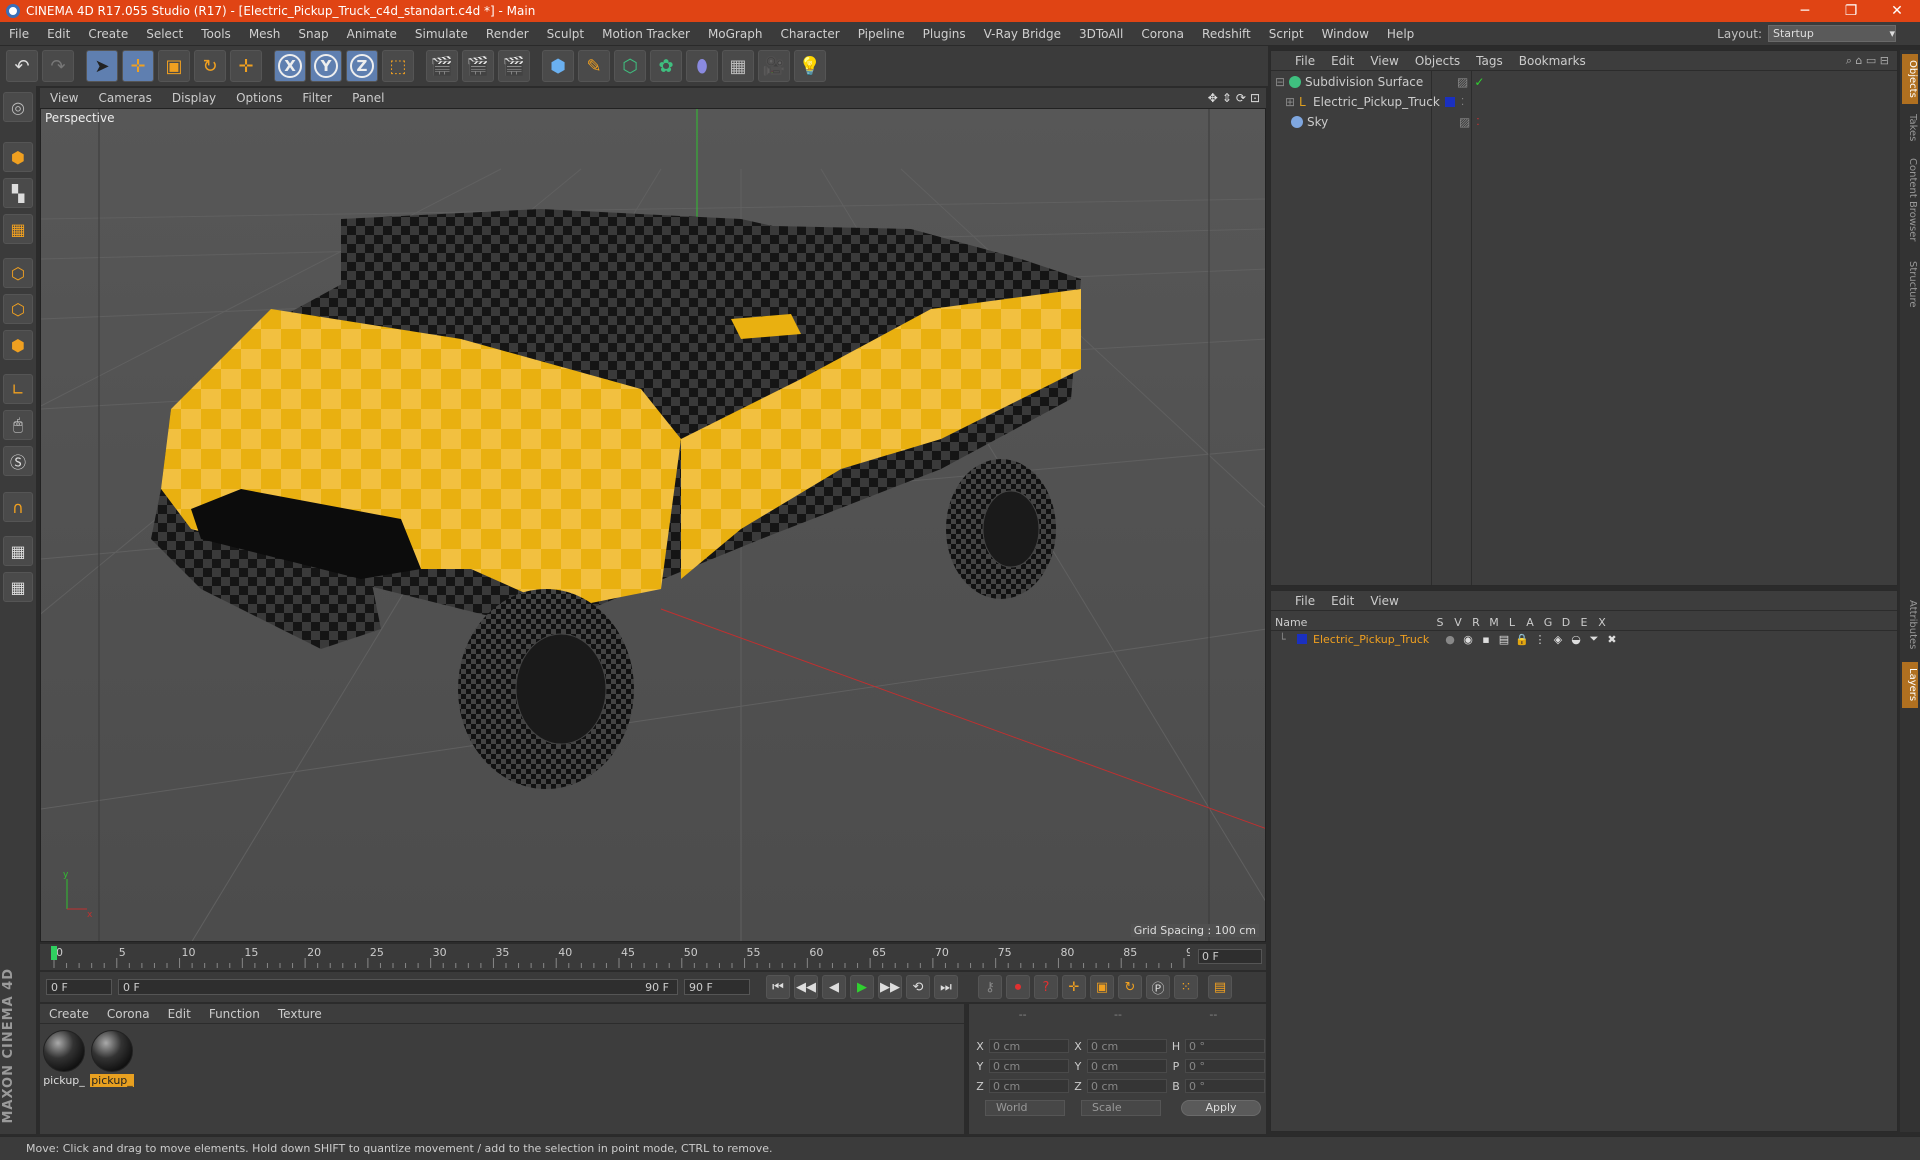 The image size is (1920, 1160). Describe the element at coordinates (317, 98) in the screenshot. I see `viewport-menu-filter: Filter` at that location.